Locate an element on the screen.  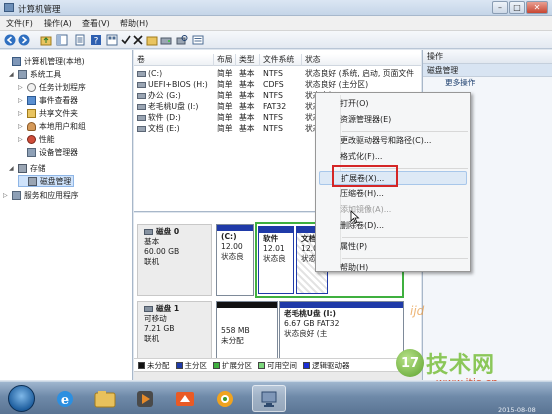
column-header-status: 状态 is located at coordinates (361, 60).